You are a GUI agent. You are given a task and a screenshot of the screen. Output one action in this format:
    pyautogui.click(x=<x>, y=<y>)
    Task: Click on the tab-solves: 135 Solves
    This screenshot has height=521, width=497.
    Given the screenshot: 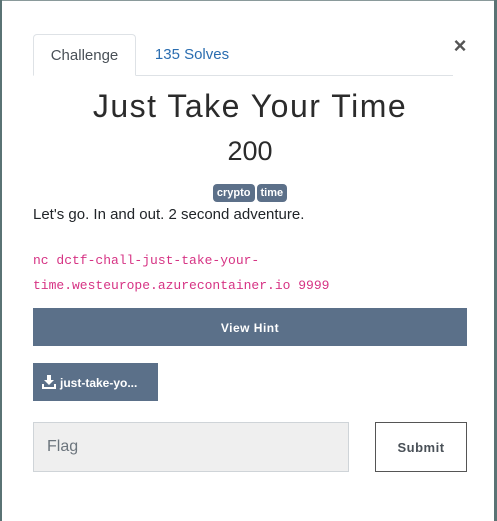 What is the action you would take?
    pyautogui.click(x=192, y=54)
    